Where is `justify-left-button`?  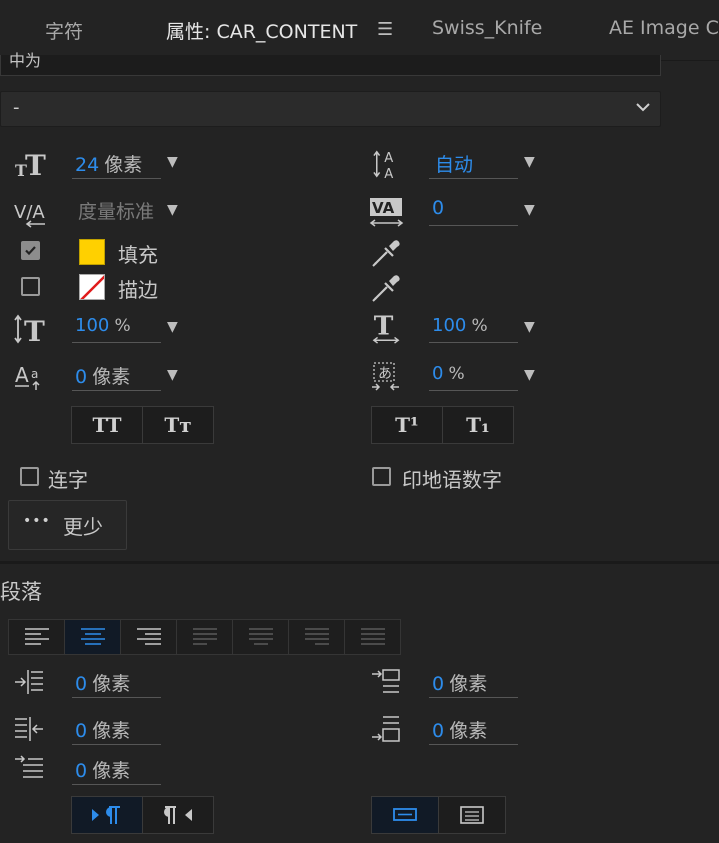 justify-left-button is located at coordinates (205, 637).